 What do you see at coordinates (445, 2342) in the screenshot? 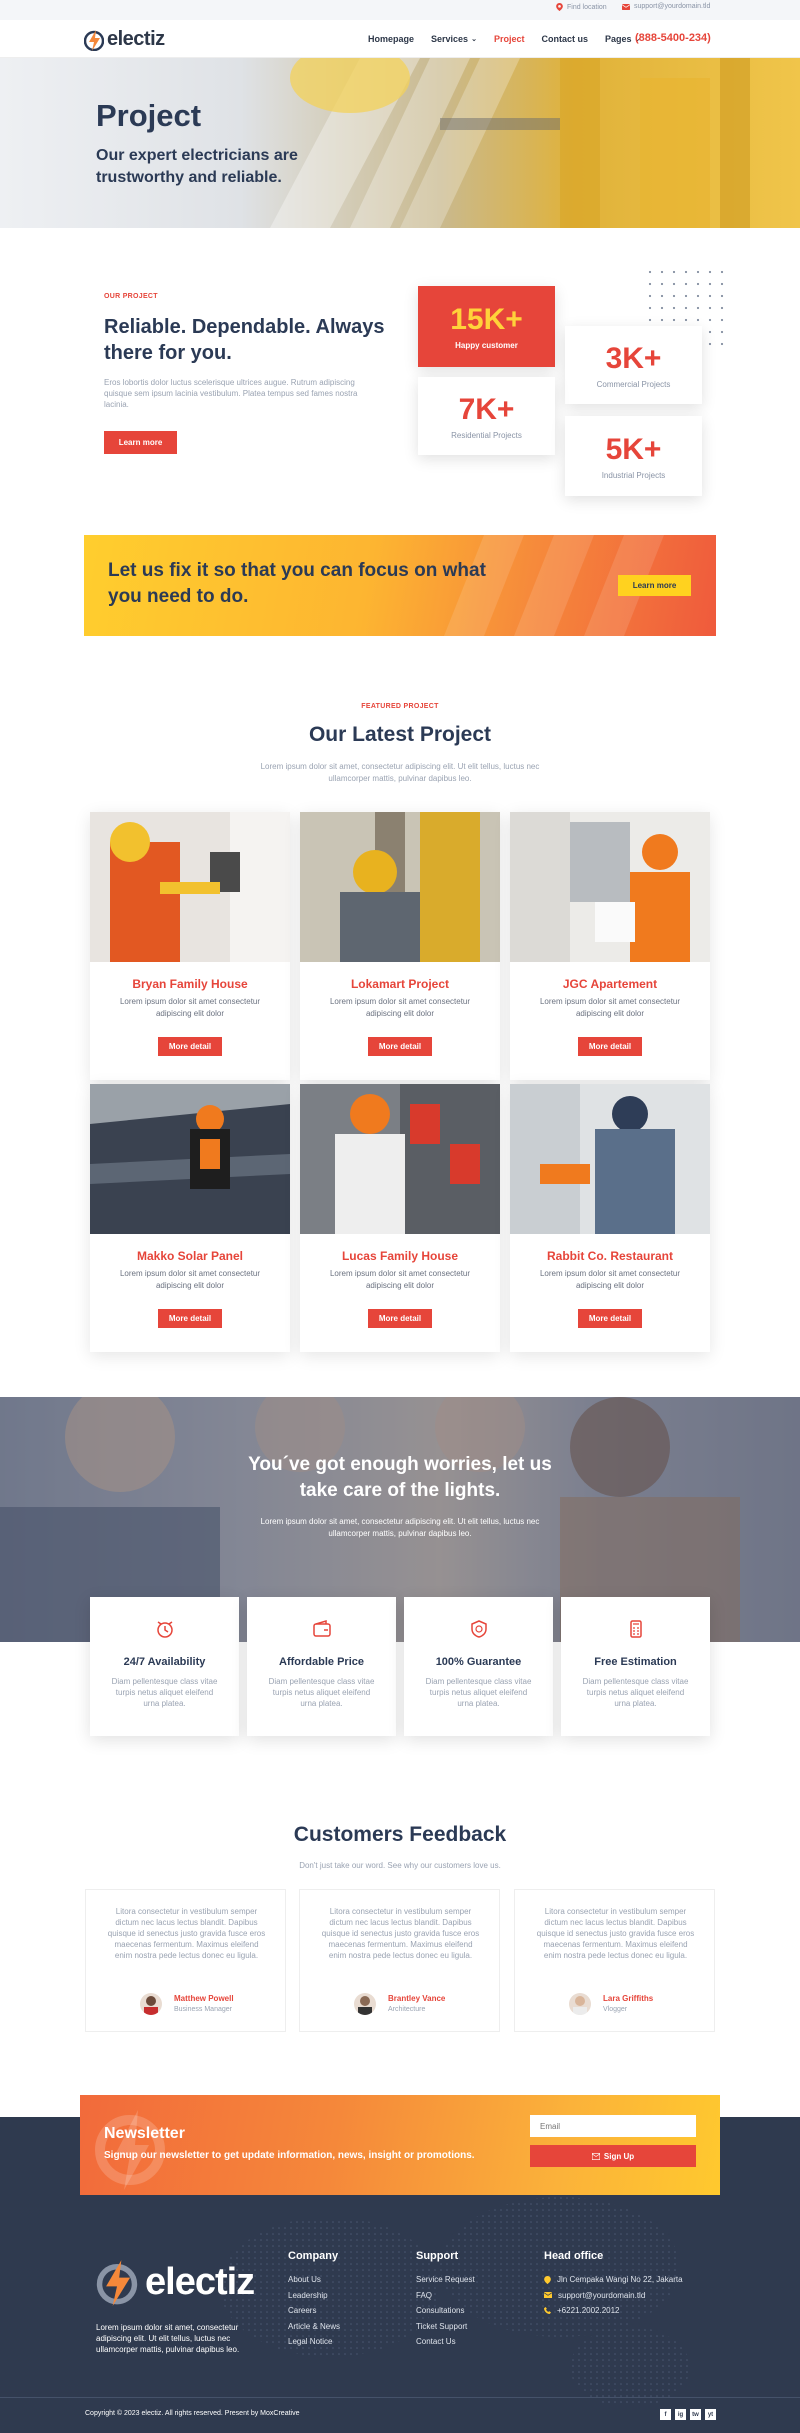
I see `footer-link: Contact Us` at bounding box center [445, 2342].